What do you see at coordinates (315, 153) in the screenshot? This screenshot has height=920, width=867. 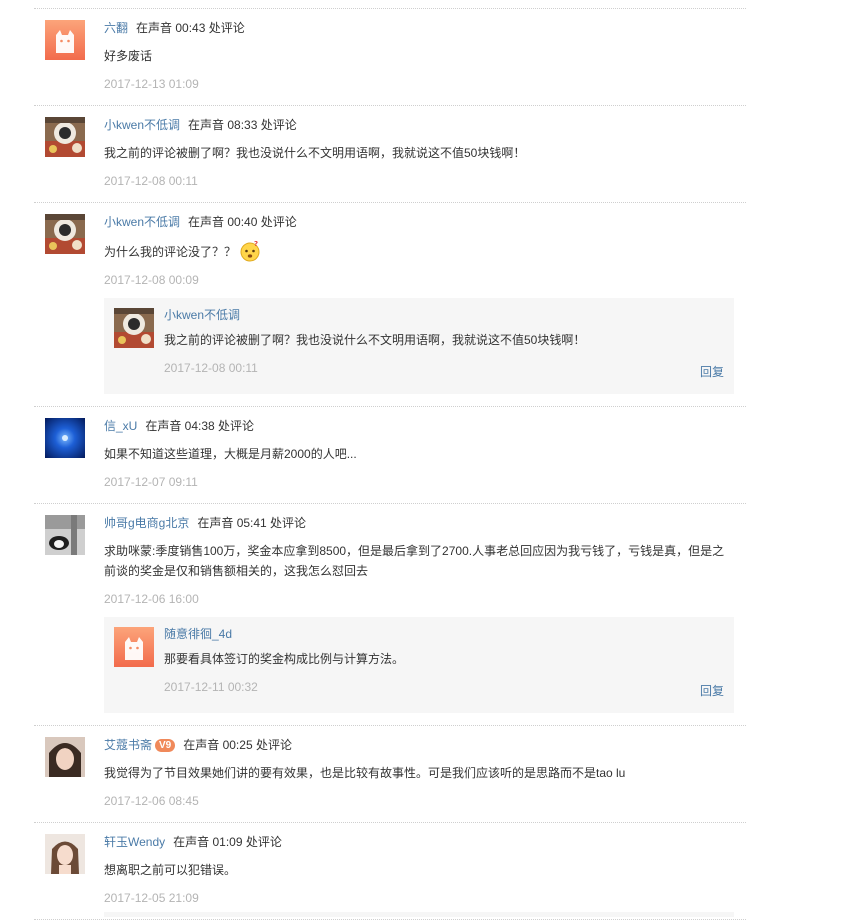 I see `comment-text-content: 我之前的评论被删了啊？我也没说什么不文明用语啊，我就说这不值50块钱啊！` at bounding box center [315, 153].